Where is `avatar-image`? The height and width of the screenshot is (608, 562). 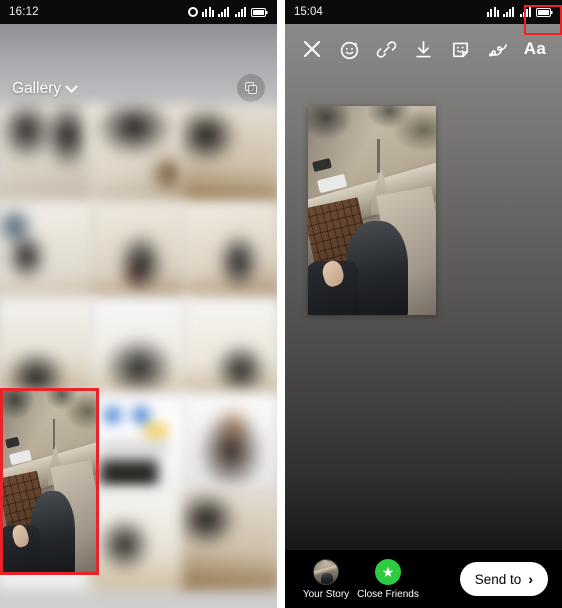 avatar-image is located at coordinates (326, 571).